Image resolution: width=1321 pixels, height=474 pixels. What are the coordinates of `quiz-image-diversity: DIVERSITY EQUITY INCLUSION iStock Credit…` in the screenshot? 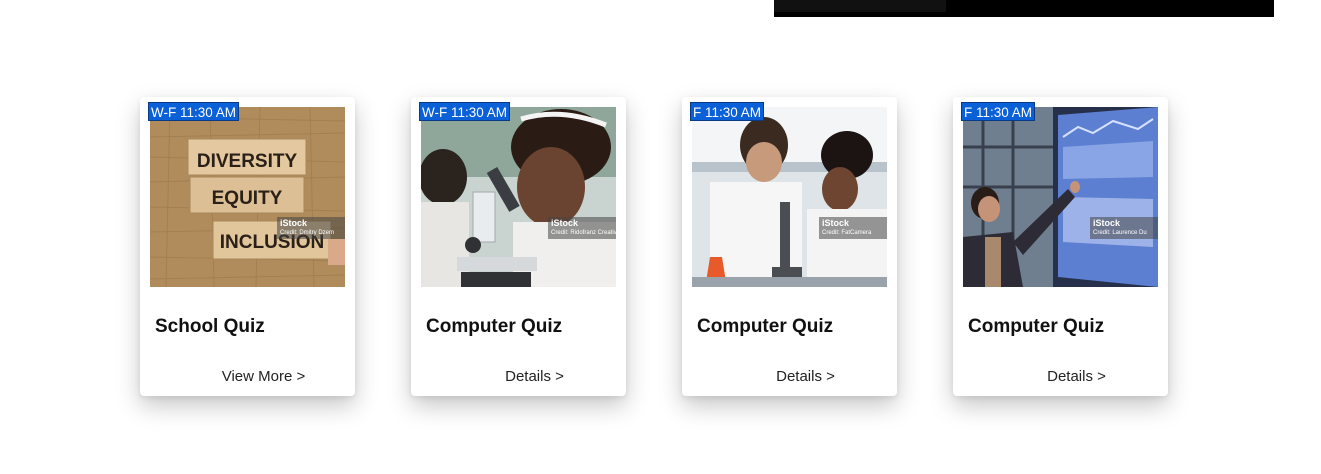 It's located at (247, 197).